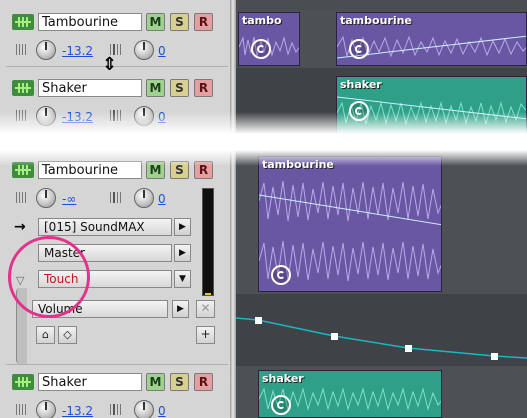  What do you see at coordinates (110, 64) in the screenshot?
I see `resize-cursor-icon: ⇕` at bounding box center [110, 64].